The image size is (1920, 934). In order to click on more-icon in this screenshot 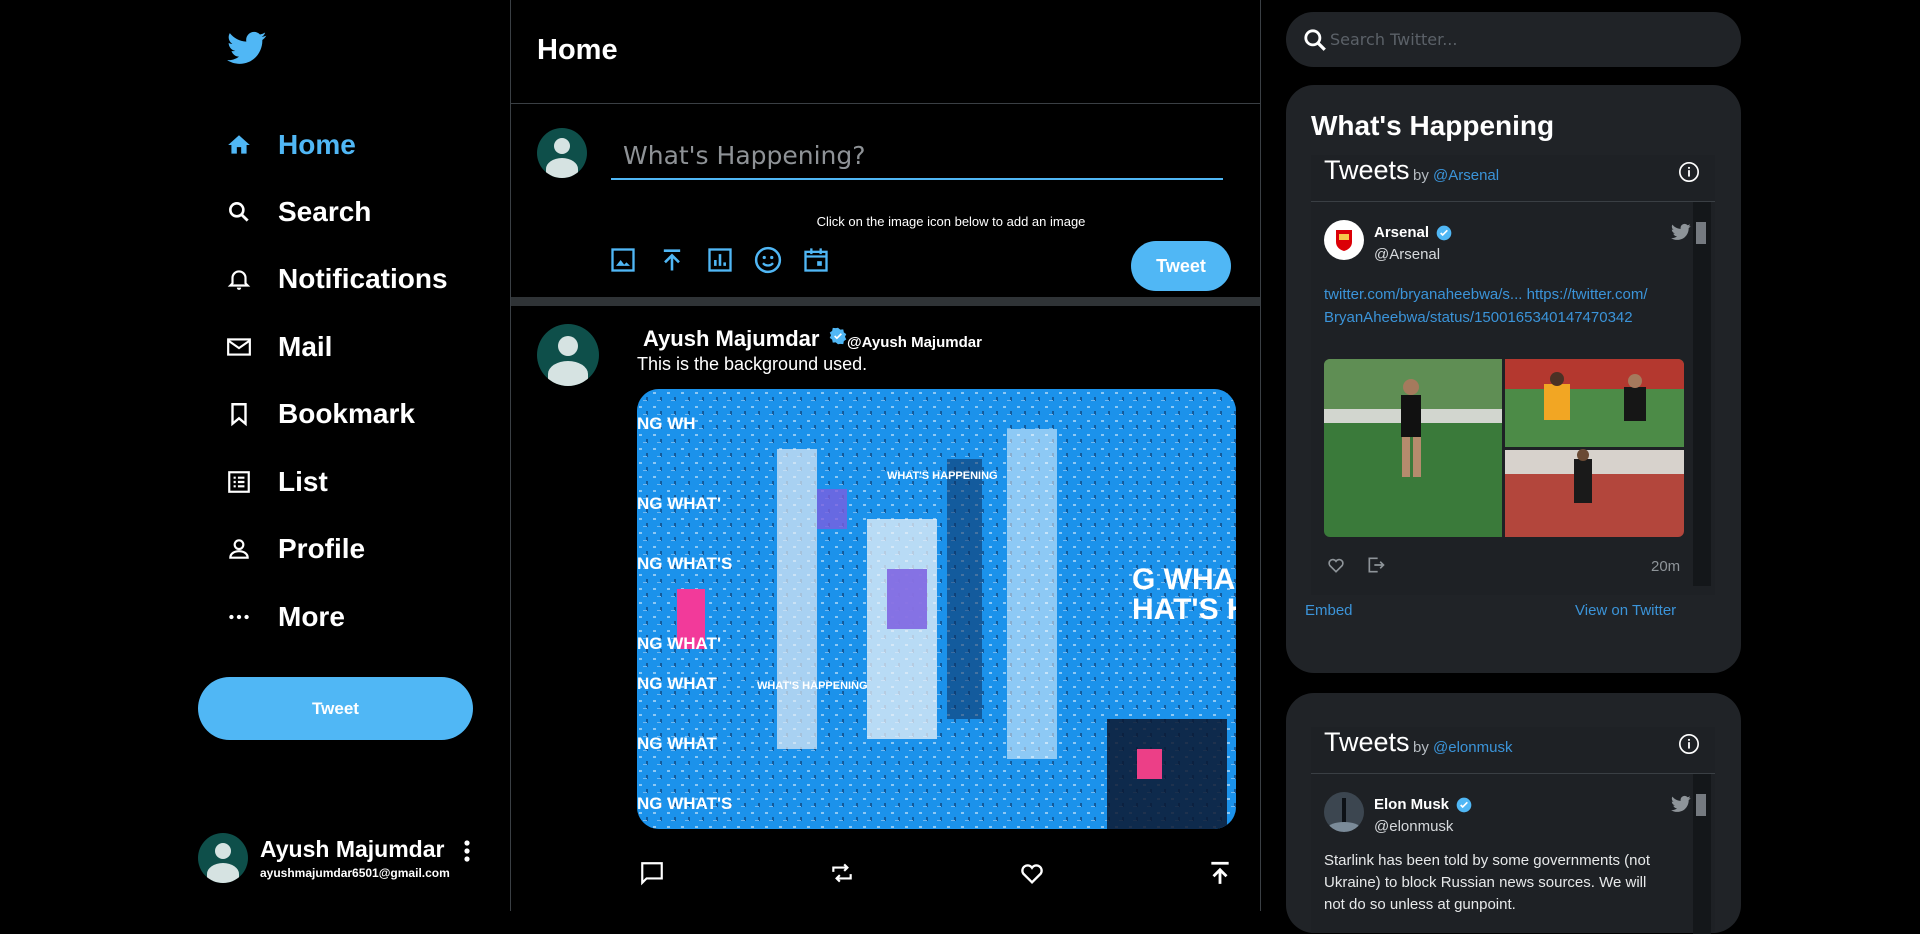, I will do `click(239, 617)`.